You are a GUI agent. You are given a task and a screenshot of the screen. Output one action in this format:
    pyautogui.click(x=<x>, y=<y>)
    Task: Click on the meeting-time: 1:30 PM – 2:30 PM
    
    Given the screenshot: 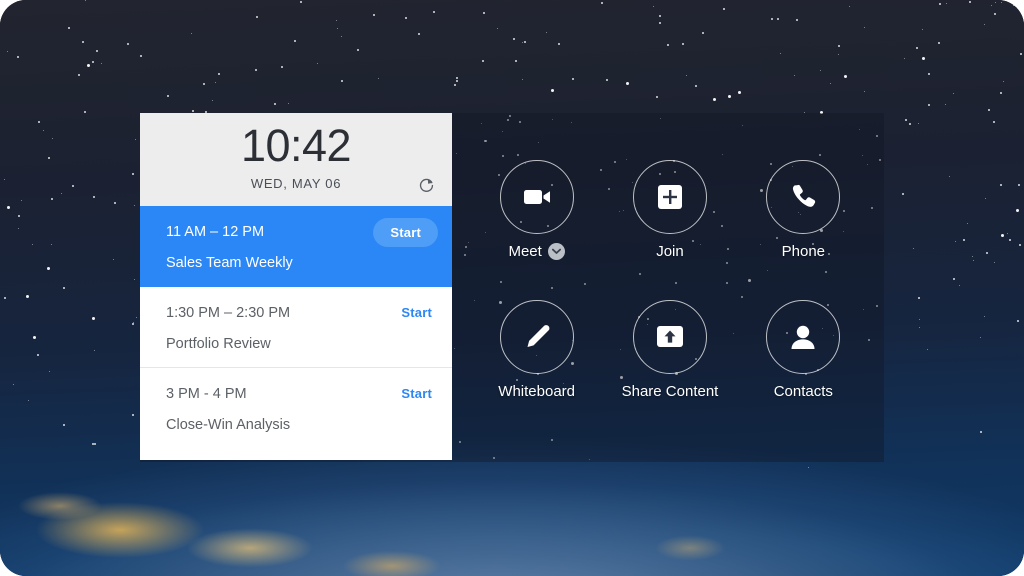 What is the action you would take?
    pyautogui.click(x=228, y=313)
    